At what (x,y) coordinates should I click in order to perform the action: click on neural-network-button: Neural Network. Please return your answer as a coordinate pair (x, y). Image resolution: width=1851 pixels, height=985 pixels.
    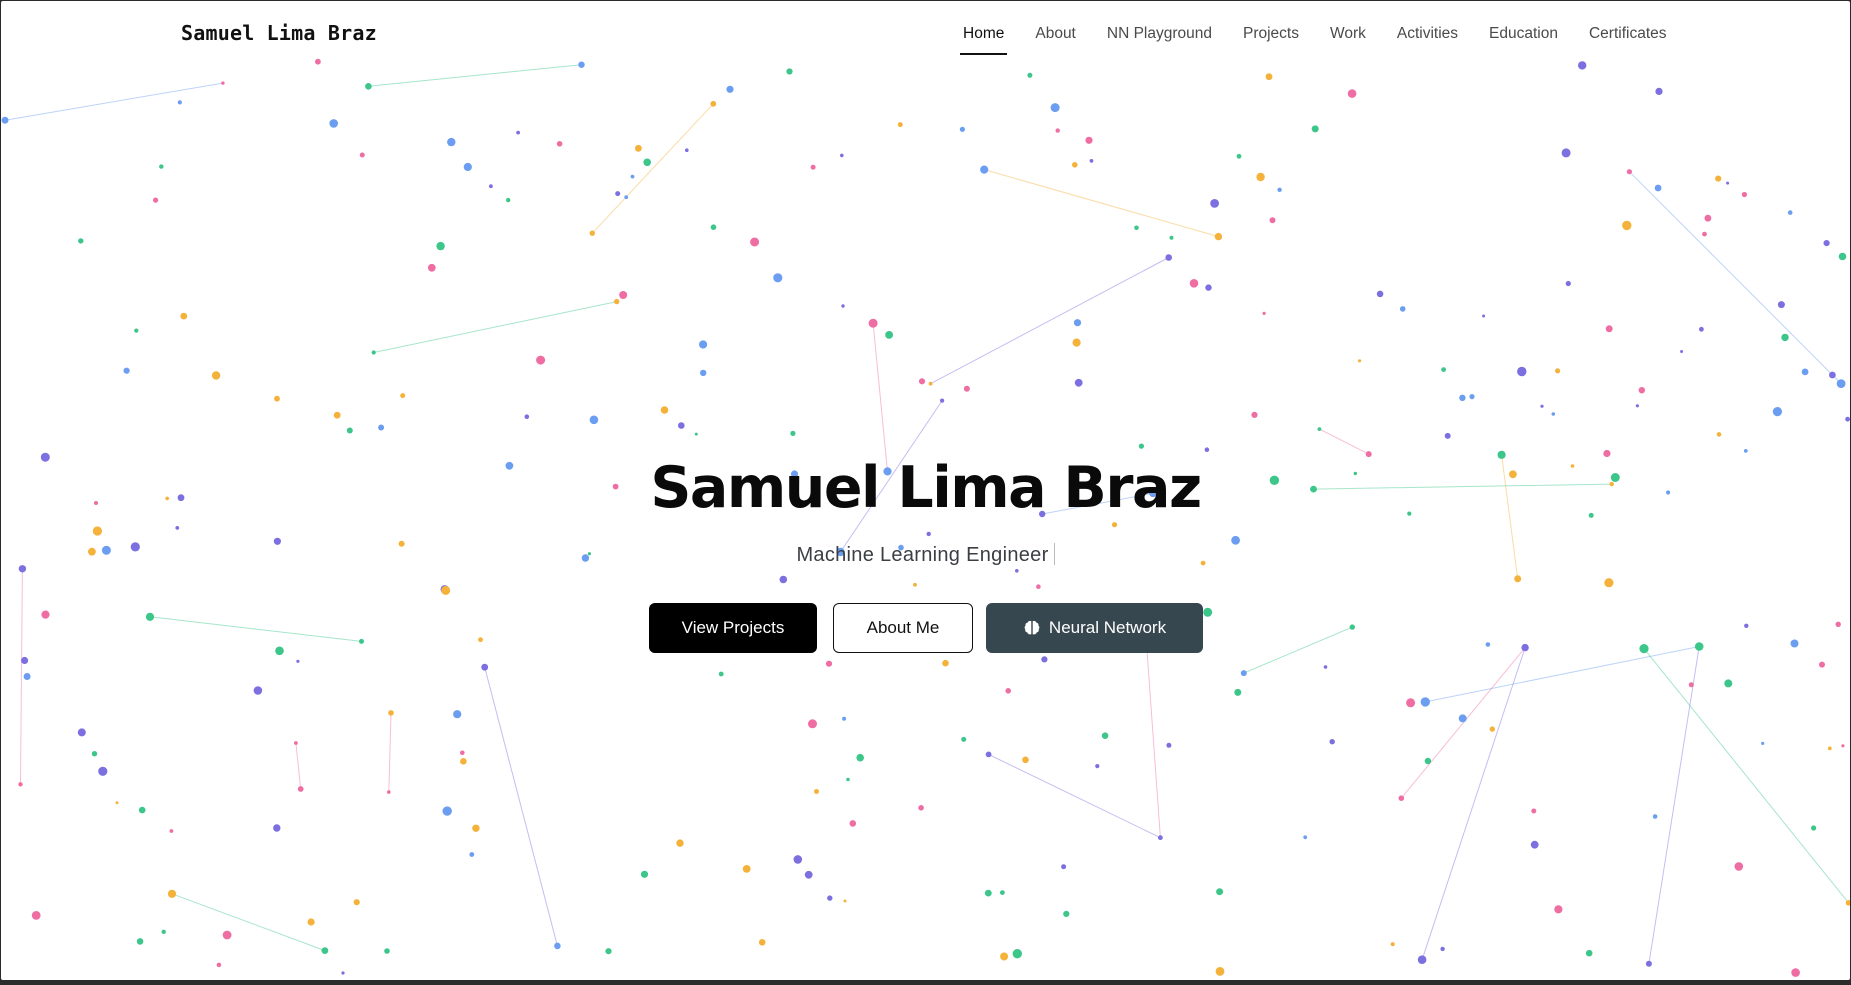
    Looking at the image, I should click on (1094, 628).